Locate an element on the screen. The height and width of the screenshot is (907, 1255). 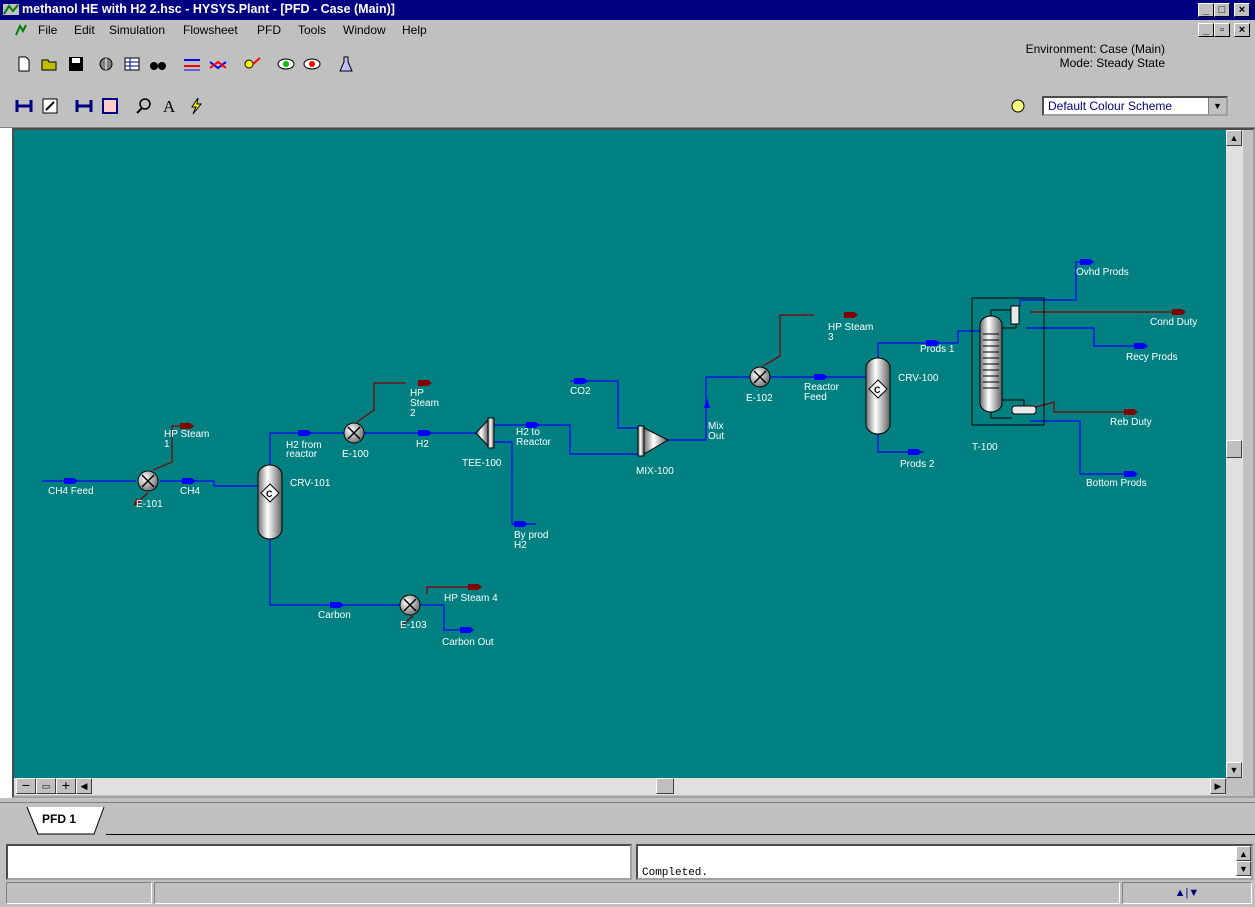
unit-label-e100: E-100 is located at coordinates (355, 454).